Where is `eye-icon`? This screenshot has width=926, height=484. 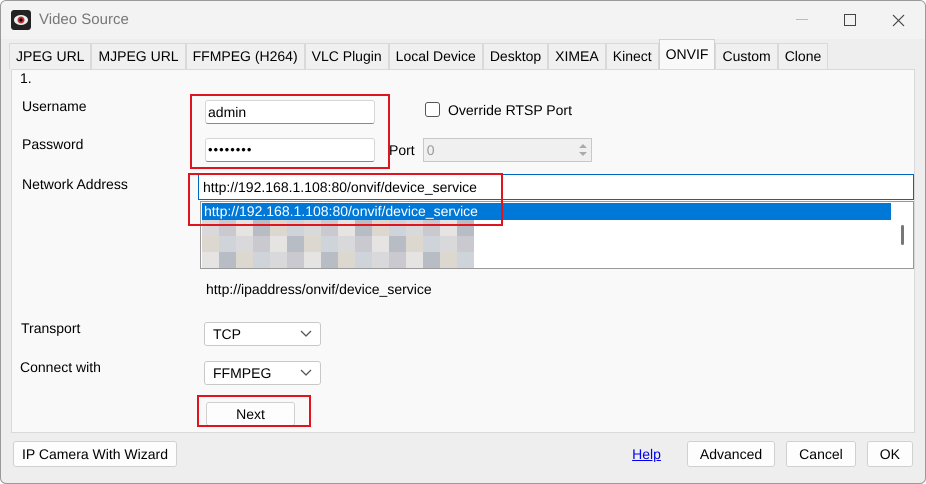
eye-icon is located at coordinates (21, 20).